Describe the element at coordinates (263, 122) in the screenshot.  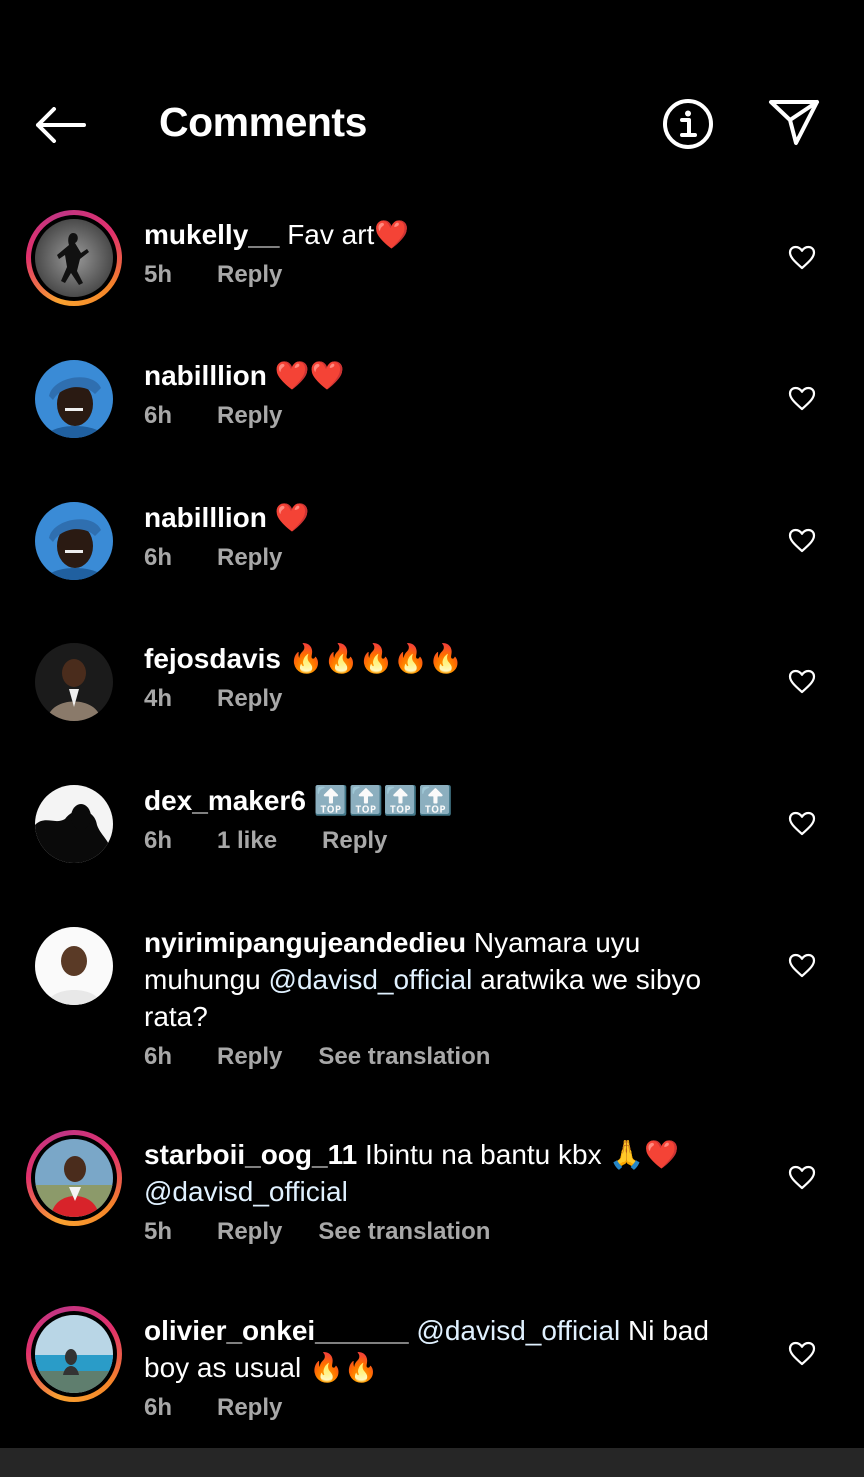
I see `page-title: Comments` at that location.